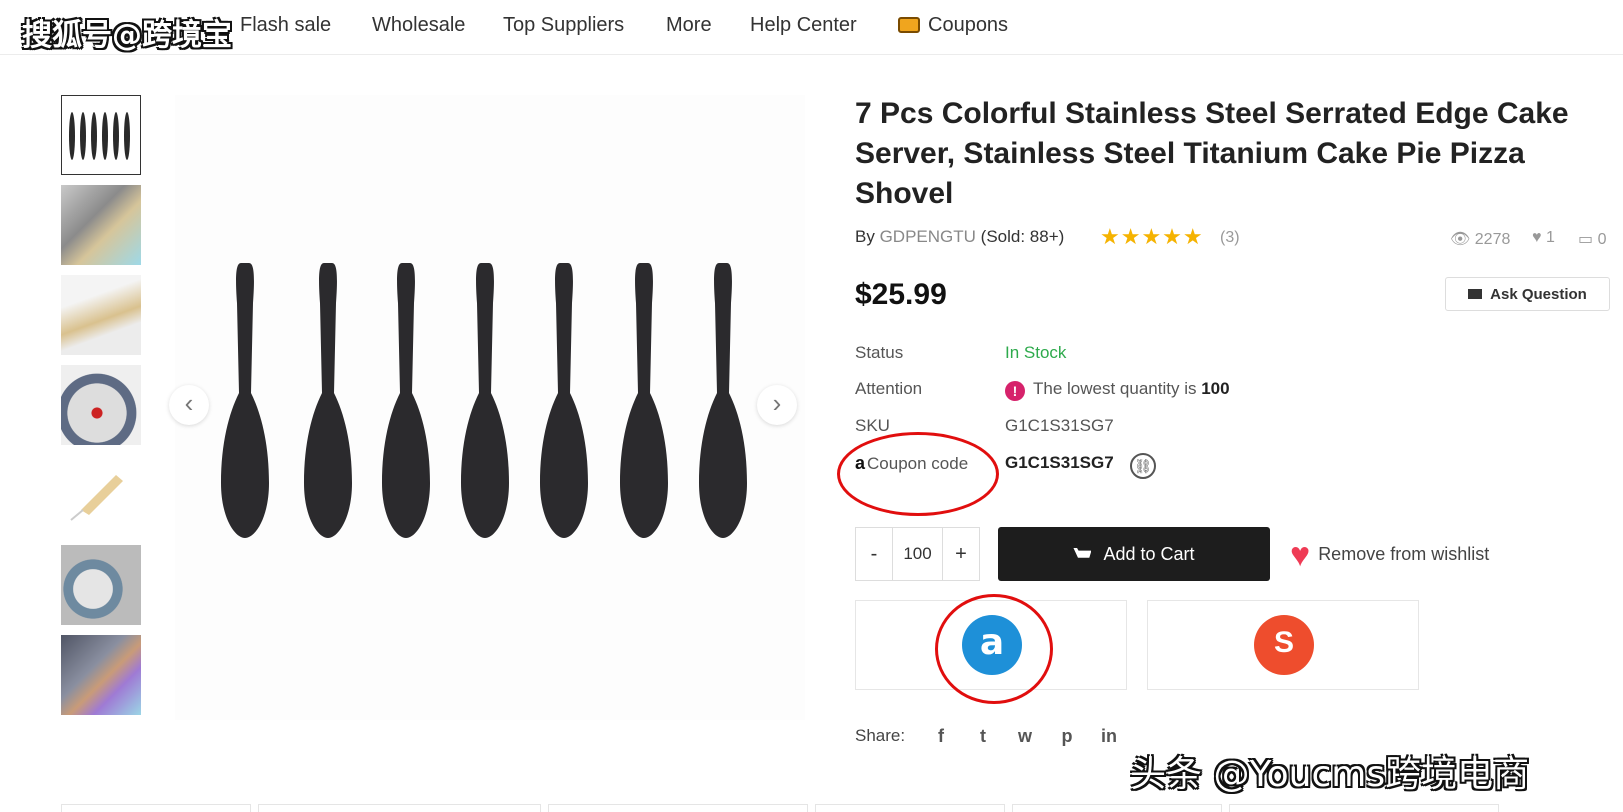 This screenshot has height=812, width=1623. I want to click on review-count: (3), so click(1230, 238).